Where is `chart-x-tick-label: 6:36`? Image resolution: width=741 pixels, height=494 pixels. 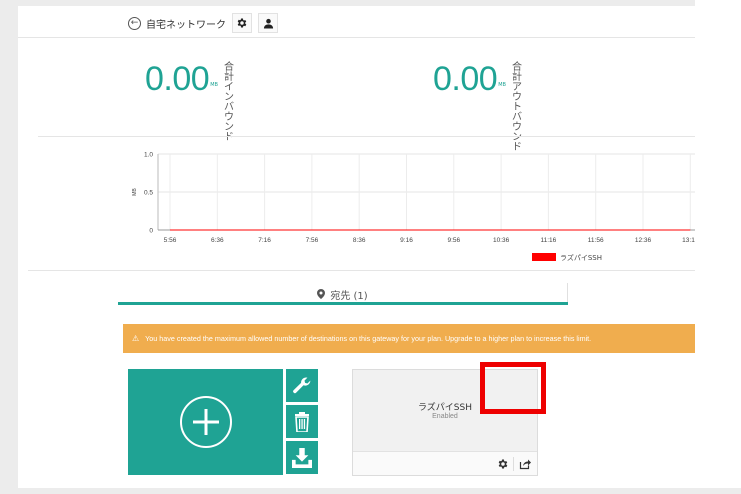
chart-x-tick-label: 6:36 is located at coordinates (217, 240).